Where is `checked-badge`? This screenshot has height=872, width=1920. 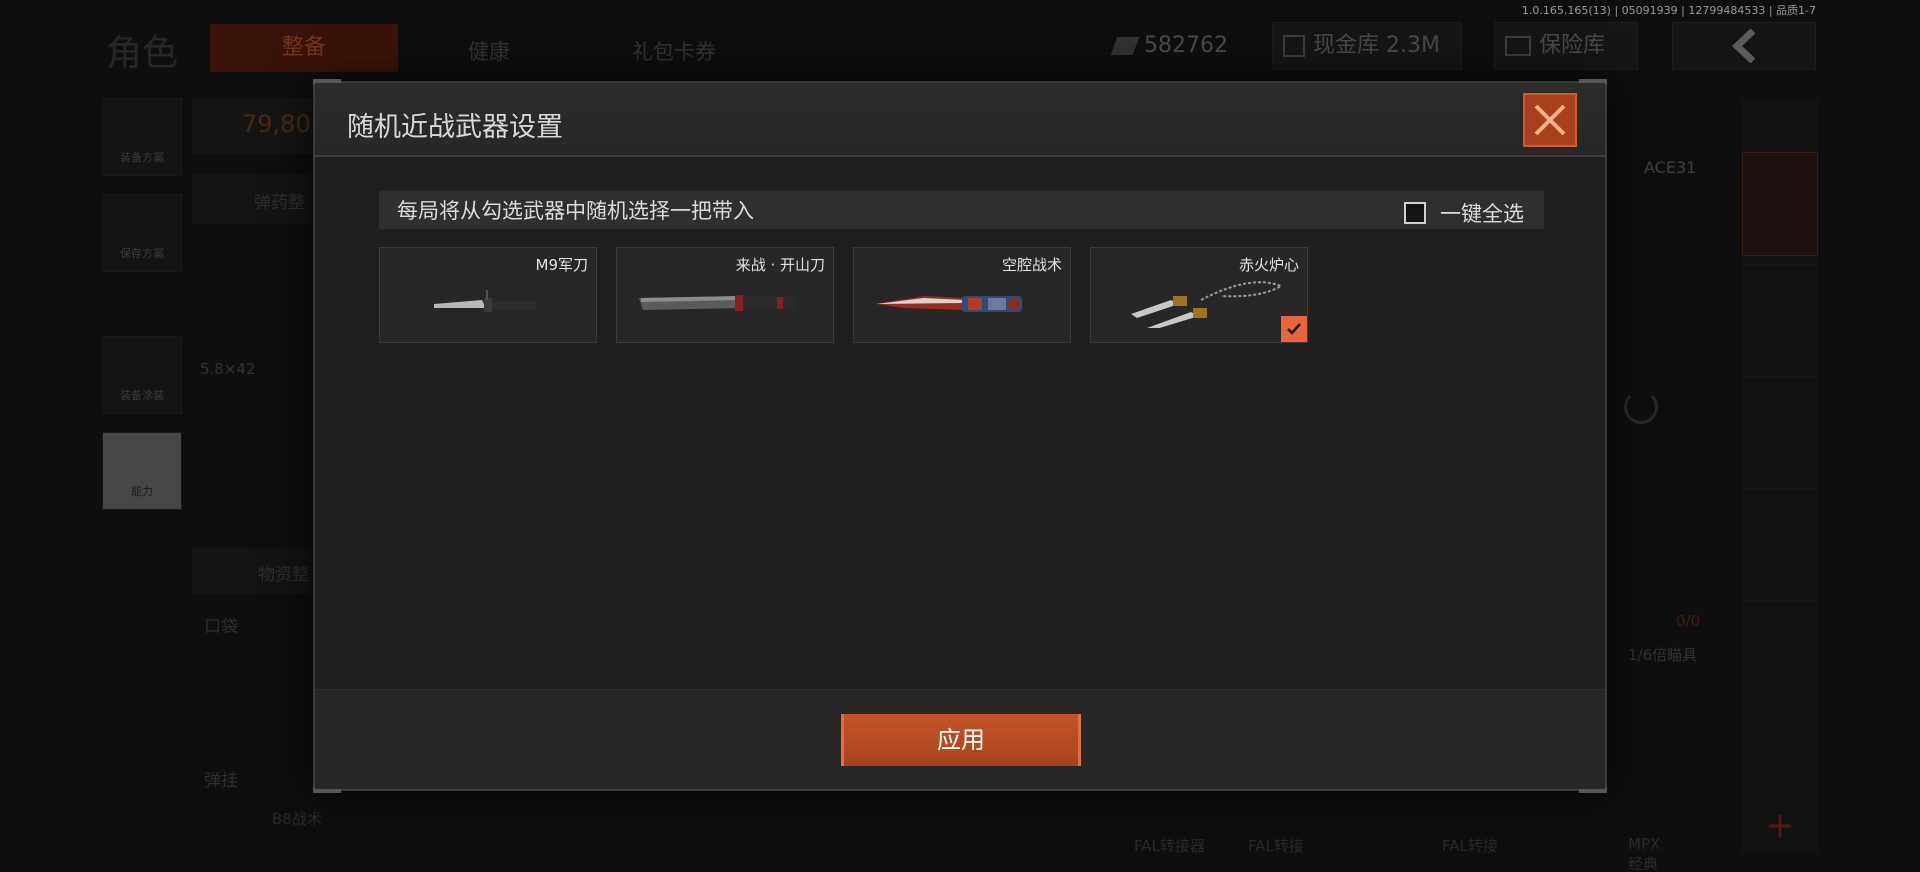 checked-badge is located at coordinates (1294, 329).